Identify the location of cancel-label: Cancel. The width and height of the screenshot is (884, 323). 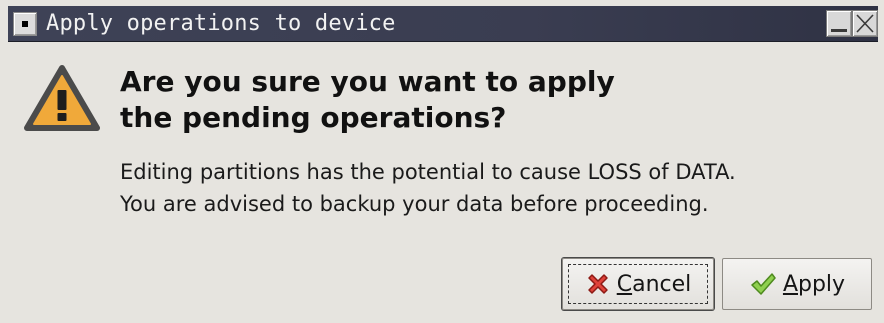
(654, 284).